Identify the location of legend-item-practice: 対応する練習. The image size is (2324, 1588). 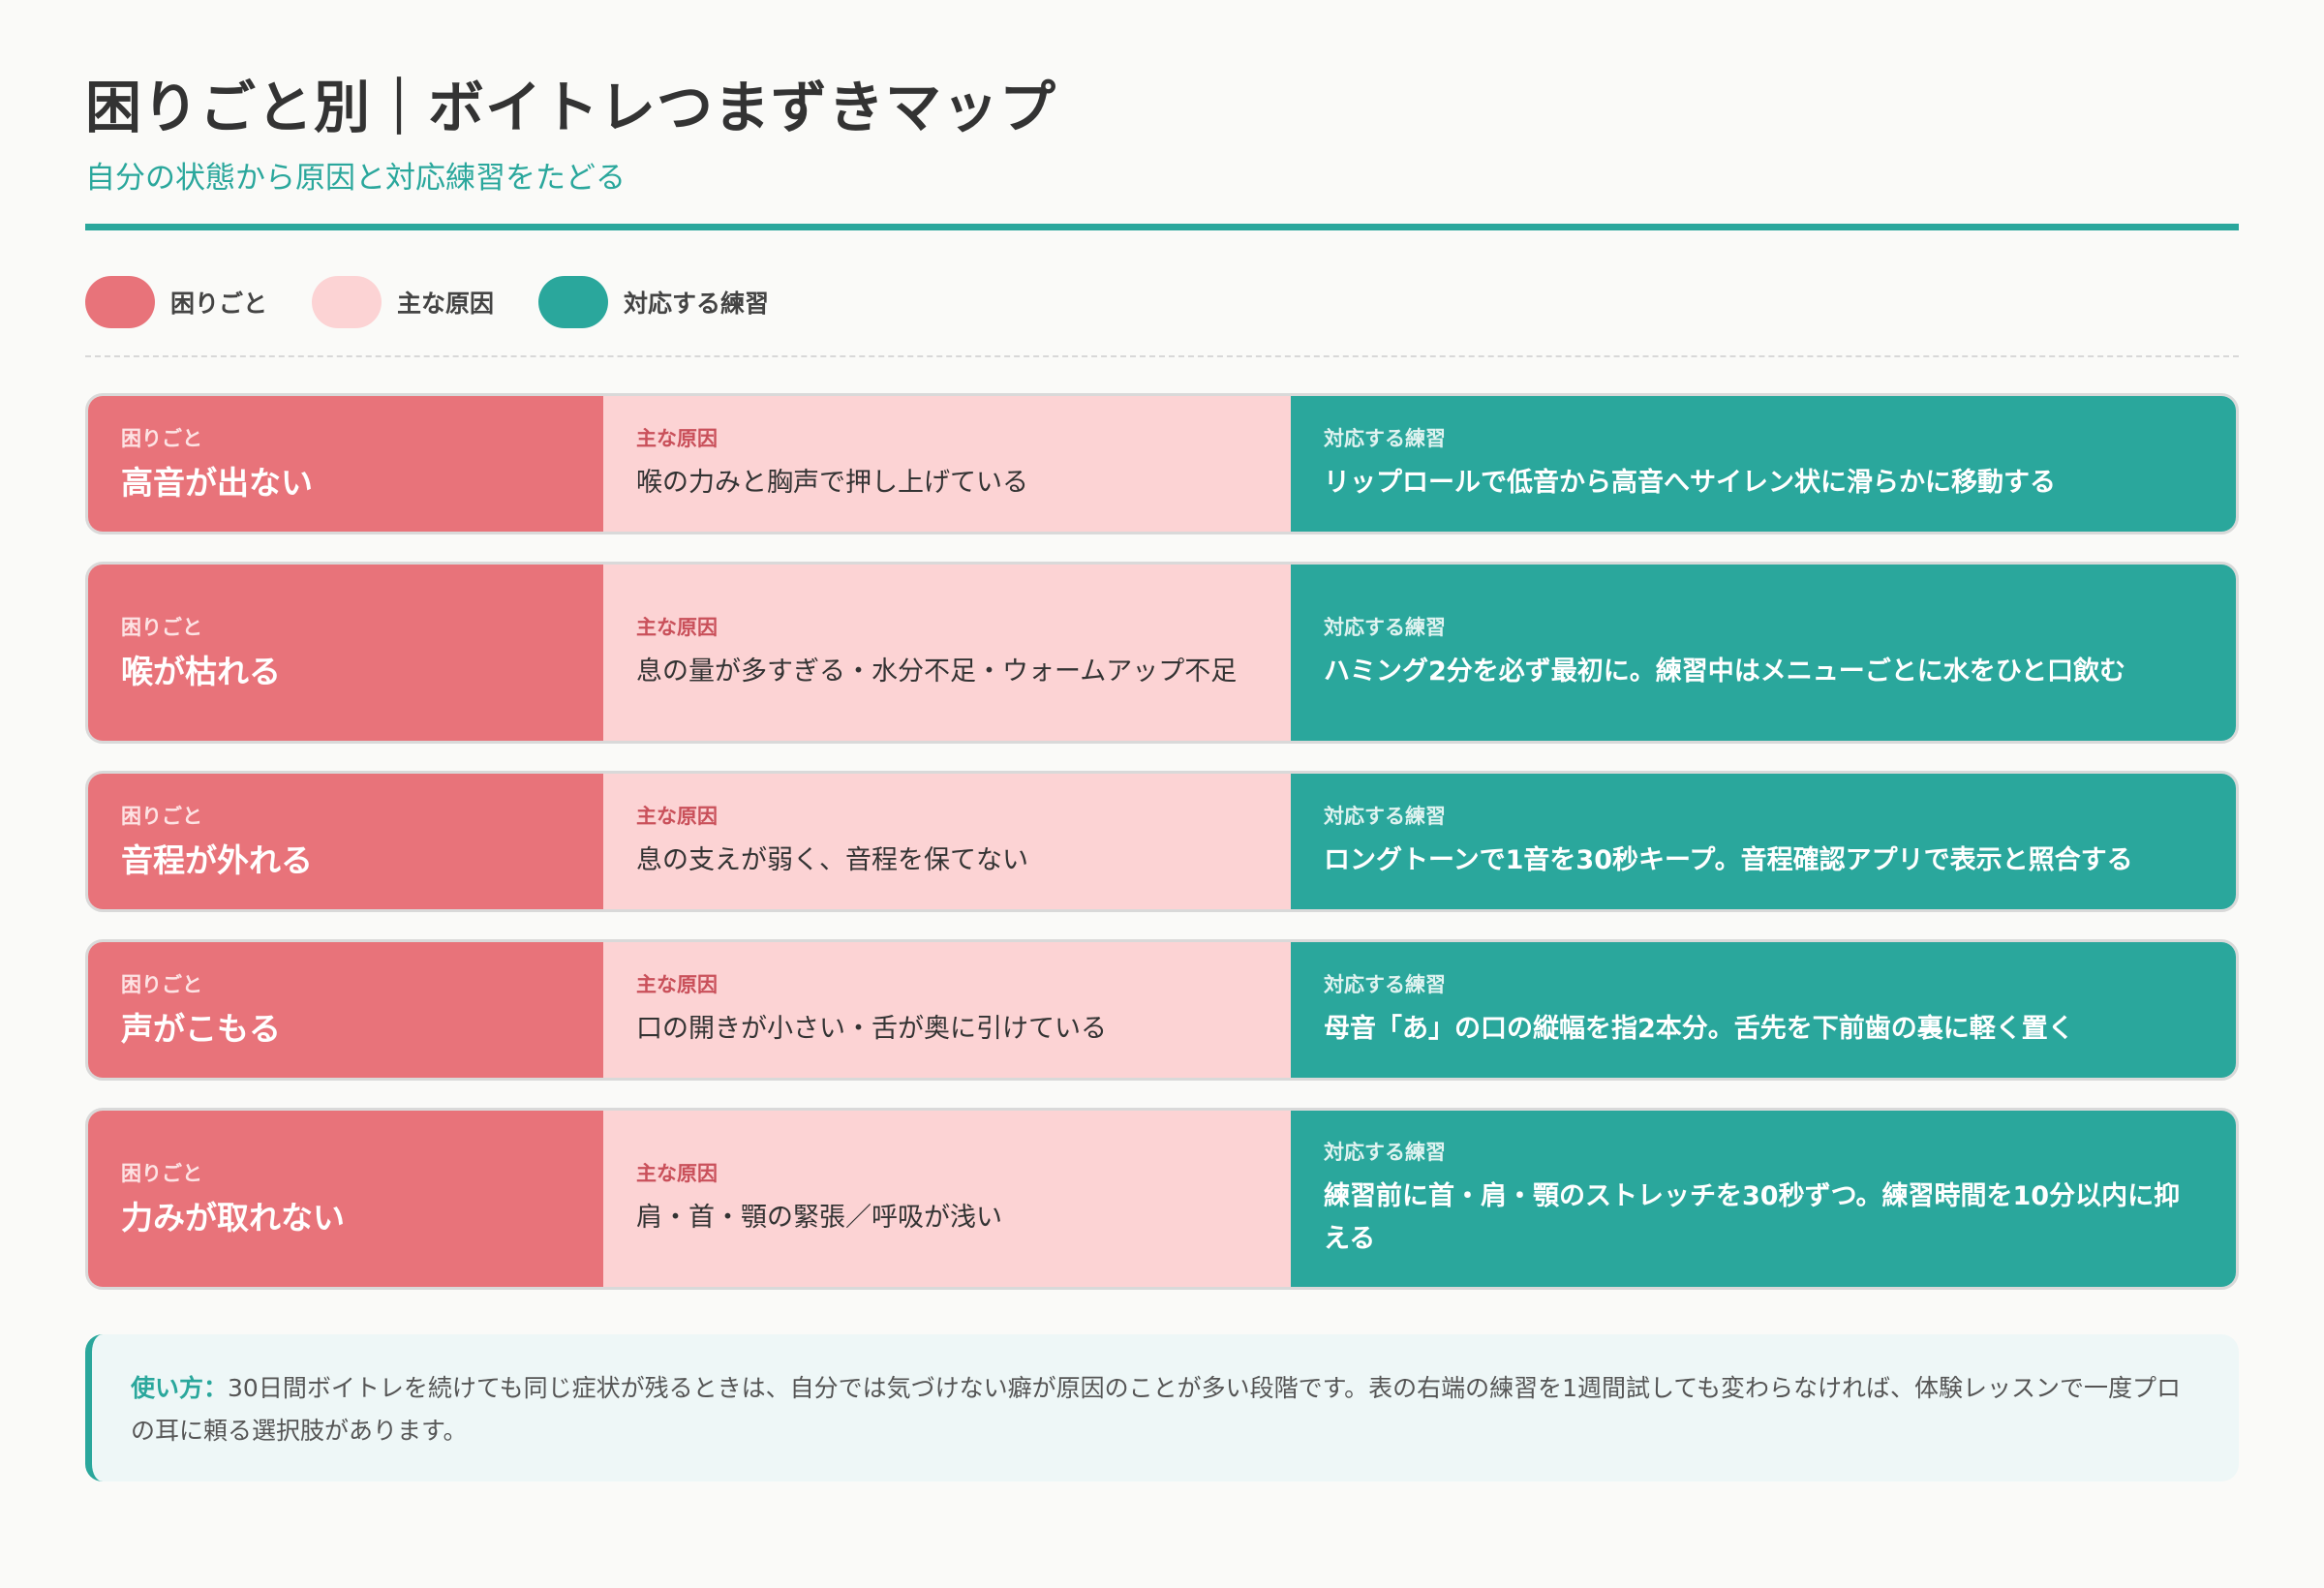
(653, 302).